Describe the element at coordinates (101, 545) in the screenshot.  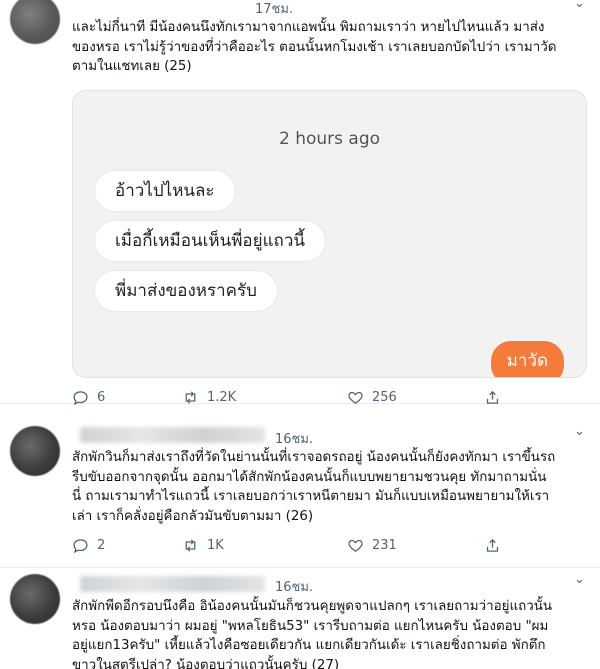
I see `reply-count: 2` at that location.